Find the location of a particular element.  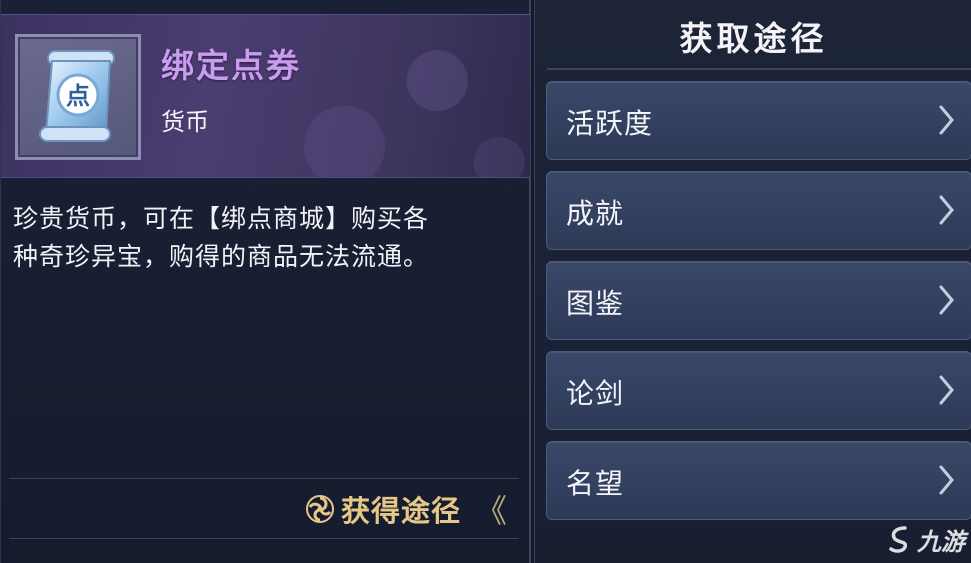

source-item-reputation: 名望 is located at coordinates (758, 480).